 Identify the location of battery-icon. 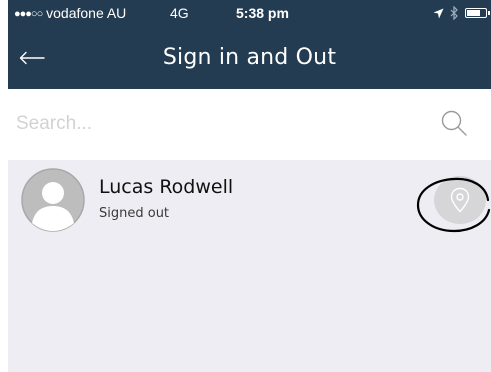
(477, 13).